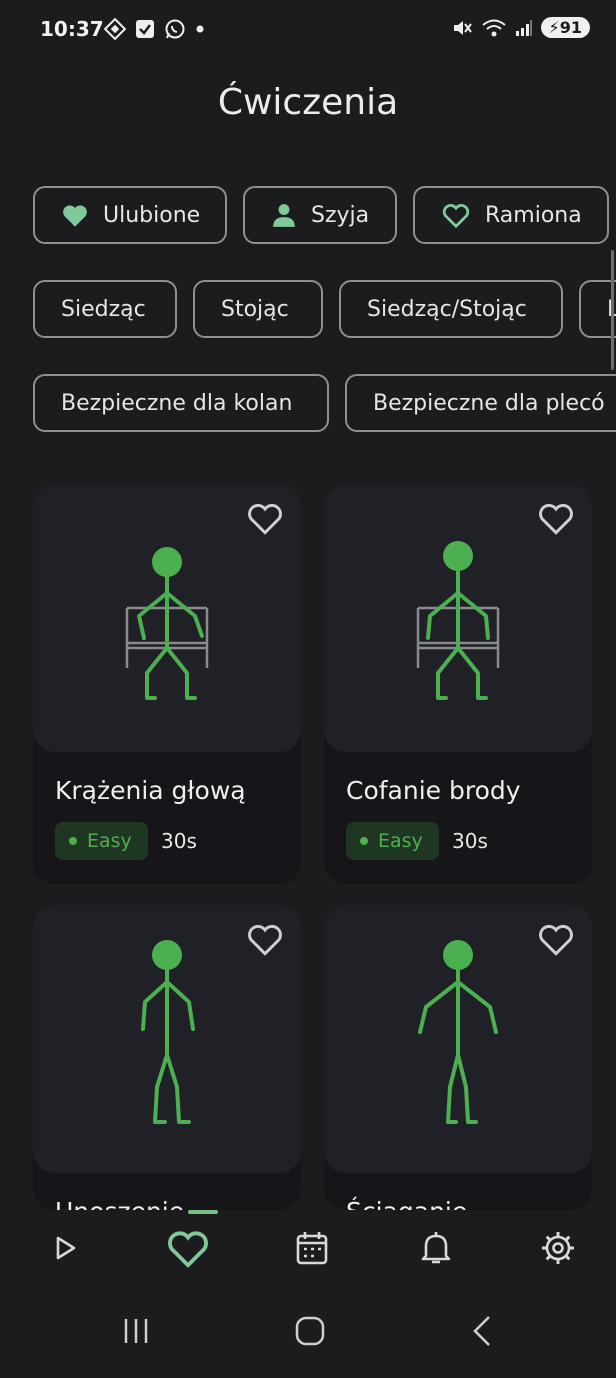 The width and height of the screenshot is (616, 1378). What do you see at coordinates (493, 27) in the screenshot?
I see `wifi-icon` at bounding box center [493, 27].